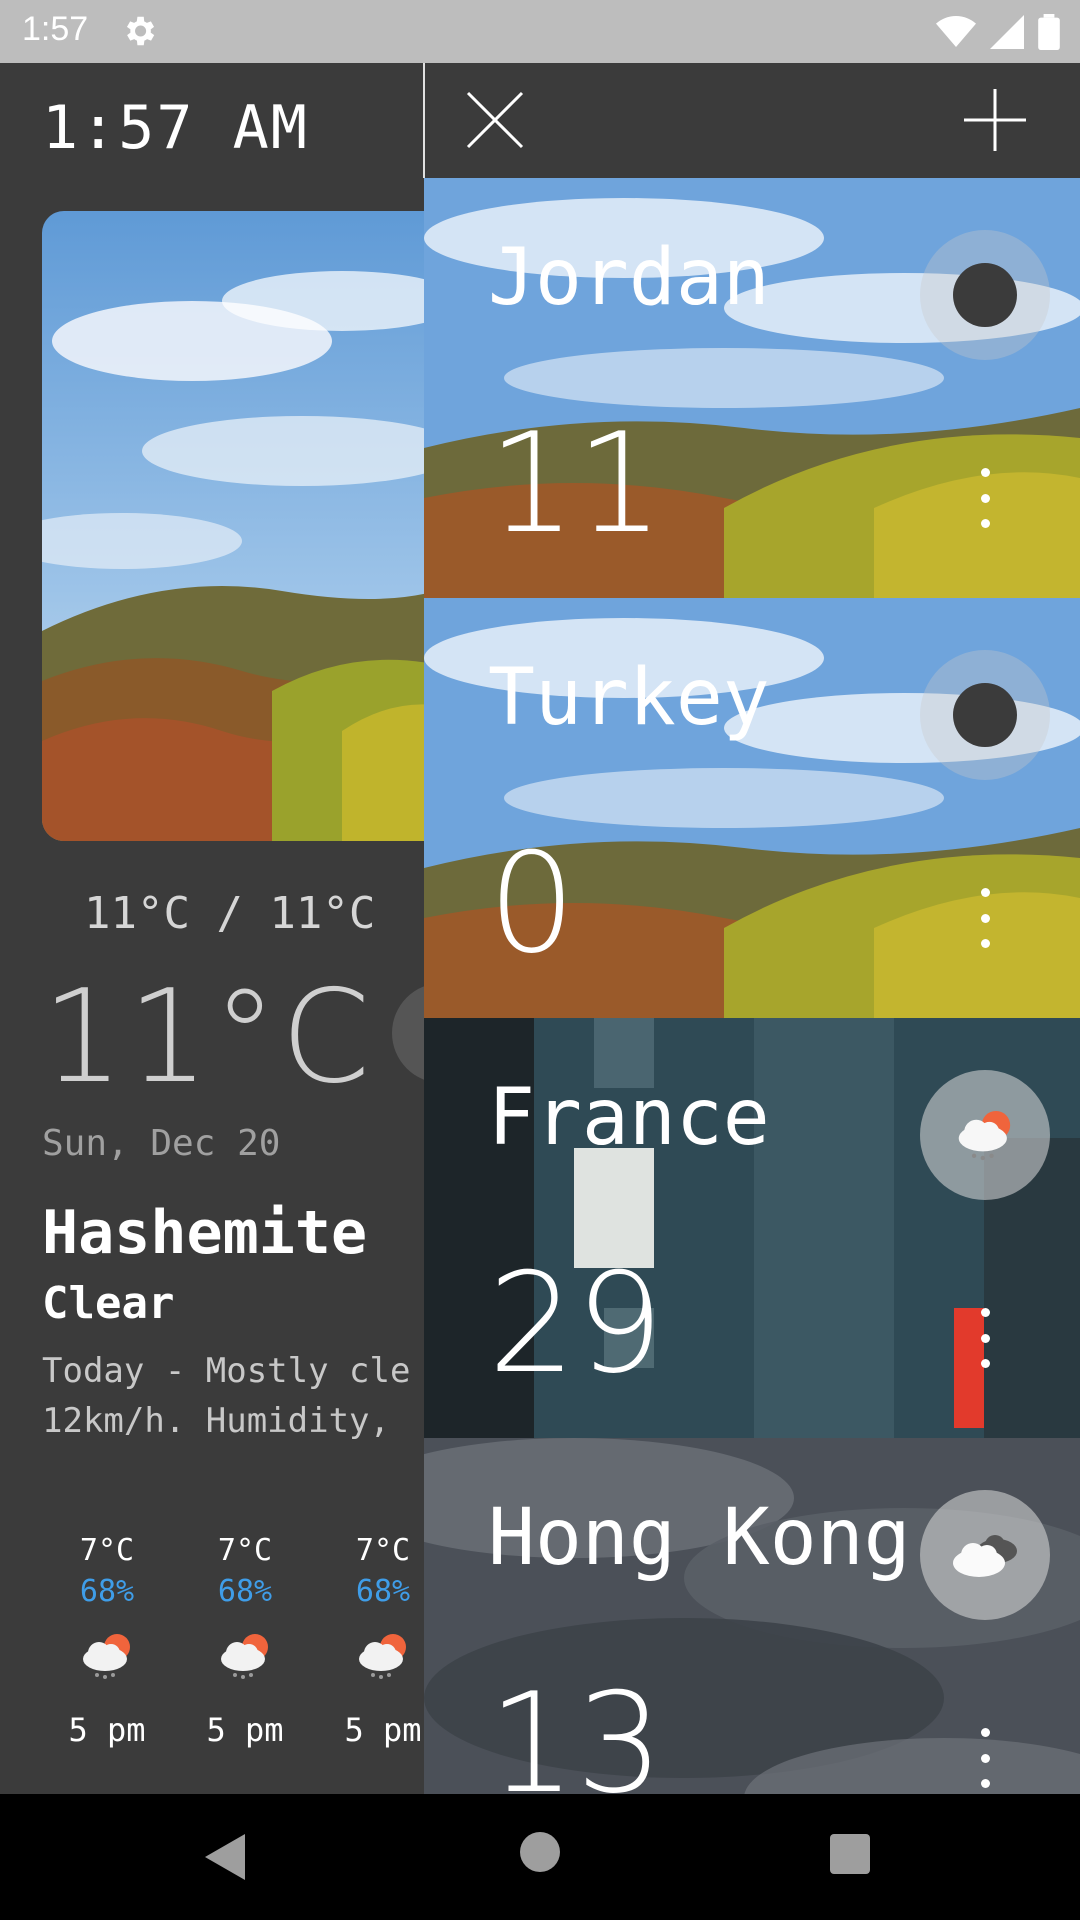  I want to click on card-country: Hong Kong, so click(699, 1538).